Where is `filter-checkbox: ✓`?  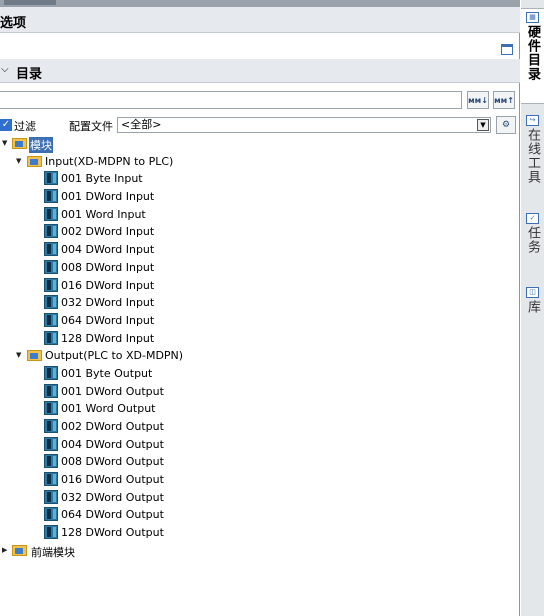
filter-checkbox: ✓ is located at coordinates (6, 125).